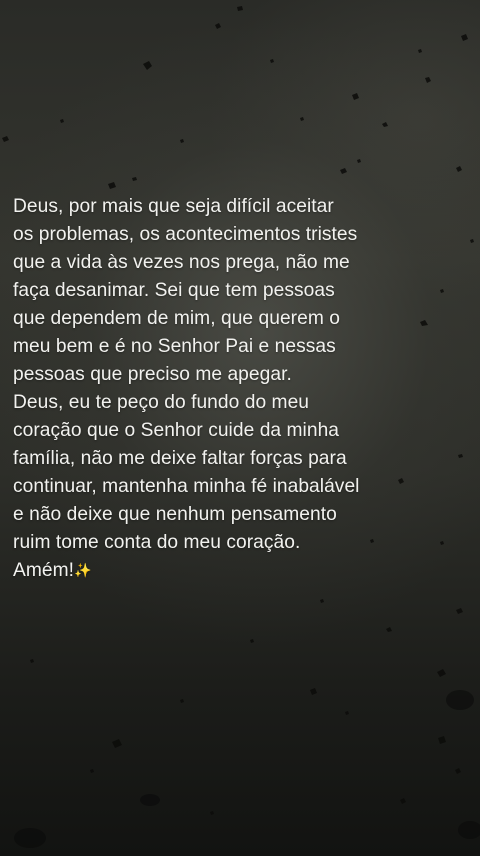 The image size is (480, 856). Describe the element at coordinates (44, 570) in the screenshot. I see `caption-line-amen: Amém!` at that location.